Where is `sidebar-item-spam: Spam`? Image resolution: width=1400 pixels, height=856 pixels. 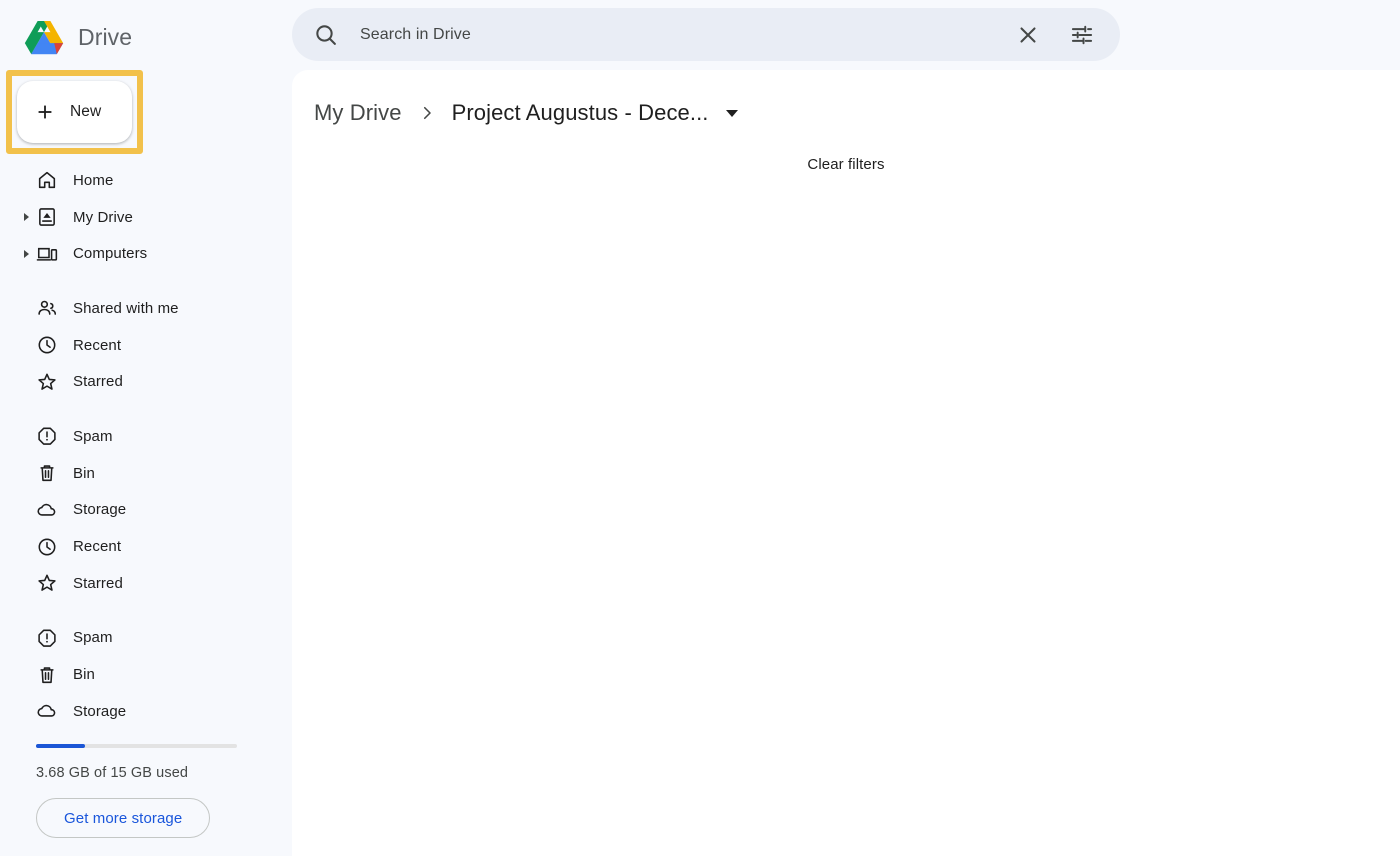 sidebar-item-spam: Spam is located at coordinates (146, 436).